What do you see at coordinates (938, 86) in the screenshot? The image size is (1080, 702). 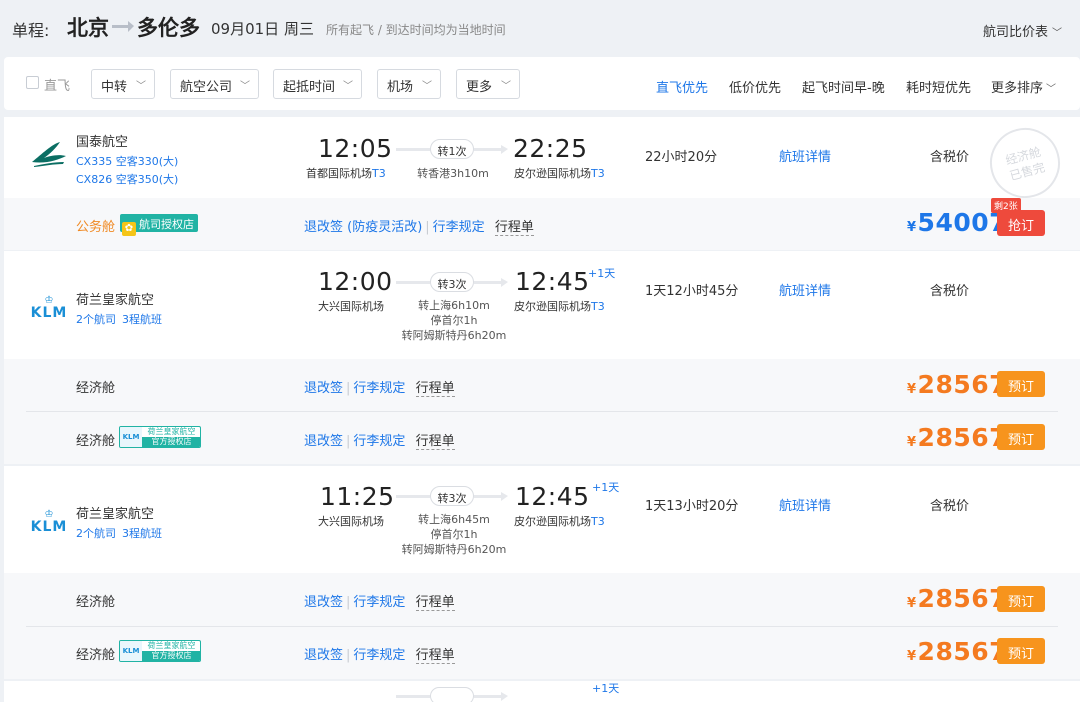 I see `sort-shortest-duration: 耗时短优先` at bounding box center [938, 86].